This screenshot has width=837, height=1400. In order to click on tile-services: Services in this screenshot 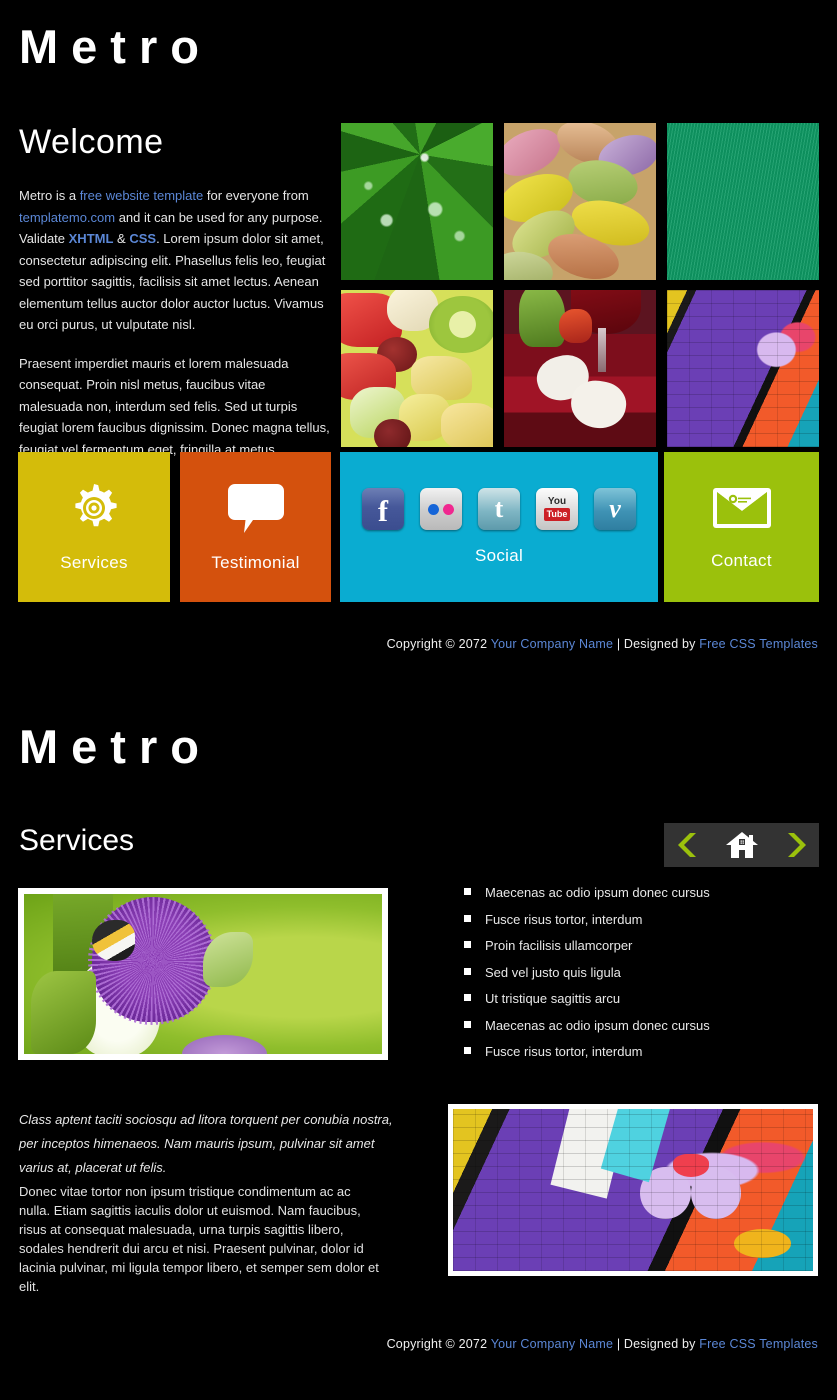, I will do `click(94, 527)`.